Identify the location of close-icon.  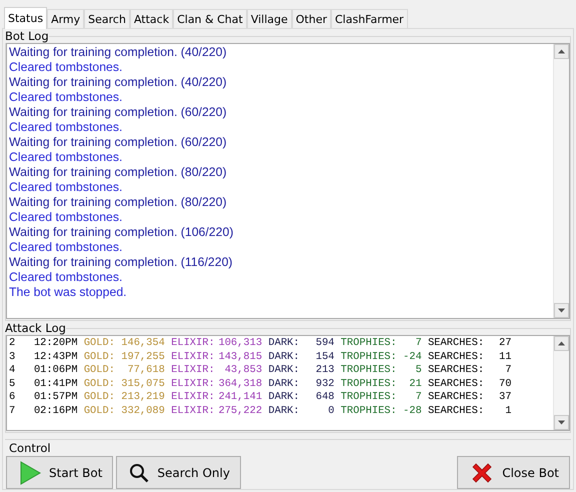
(482, 472).